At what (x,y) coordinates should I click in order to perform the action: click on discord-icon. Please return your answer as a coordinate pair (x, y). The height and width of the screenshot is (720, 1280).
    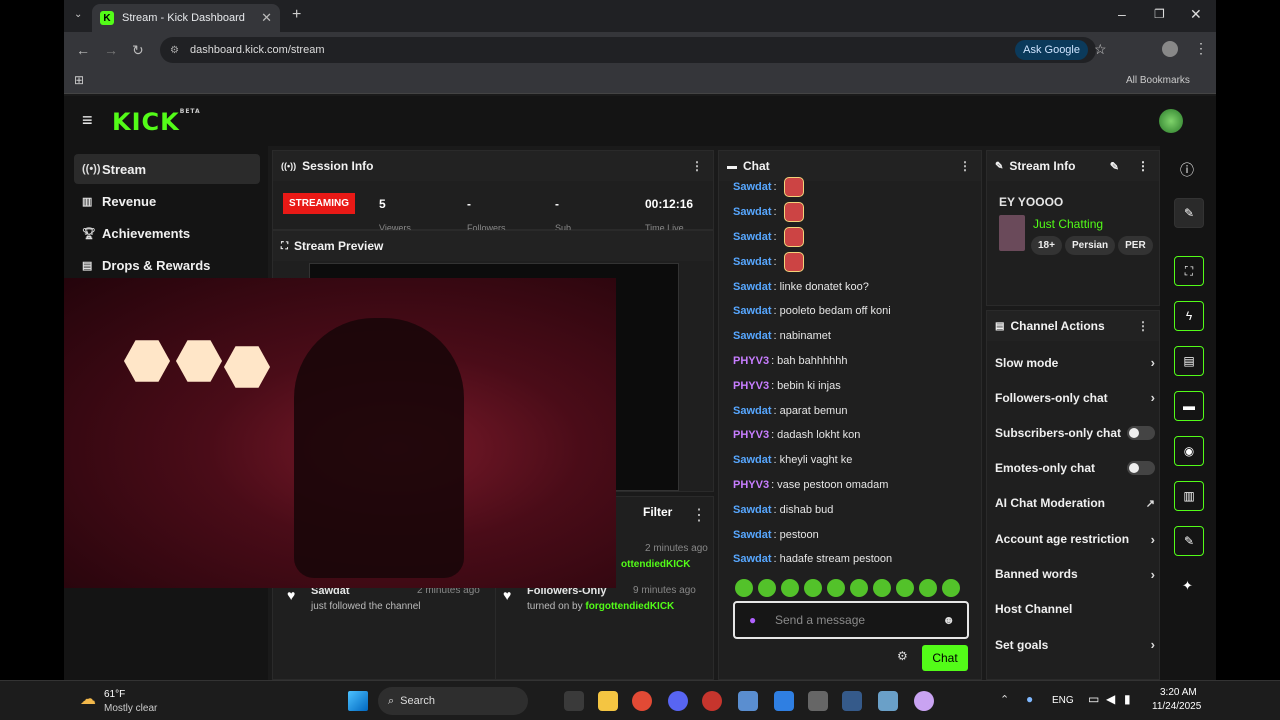
    Looking at the image, I should click on (678, 701).